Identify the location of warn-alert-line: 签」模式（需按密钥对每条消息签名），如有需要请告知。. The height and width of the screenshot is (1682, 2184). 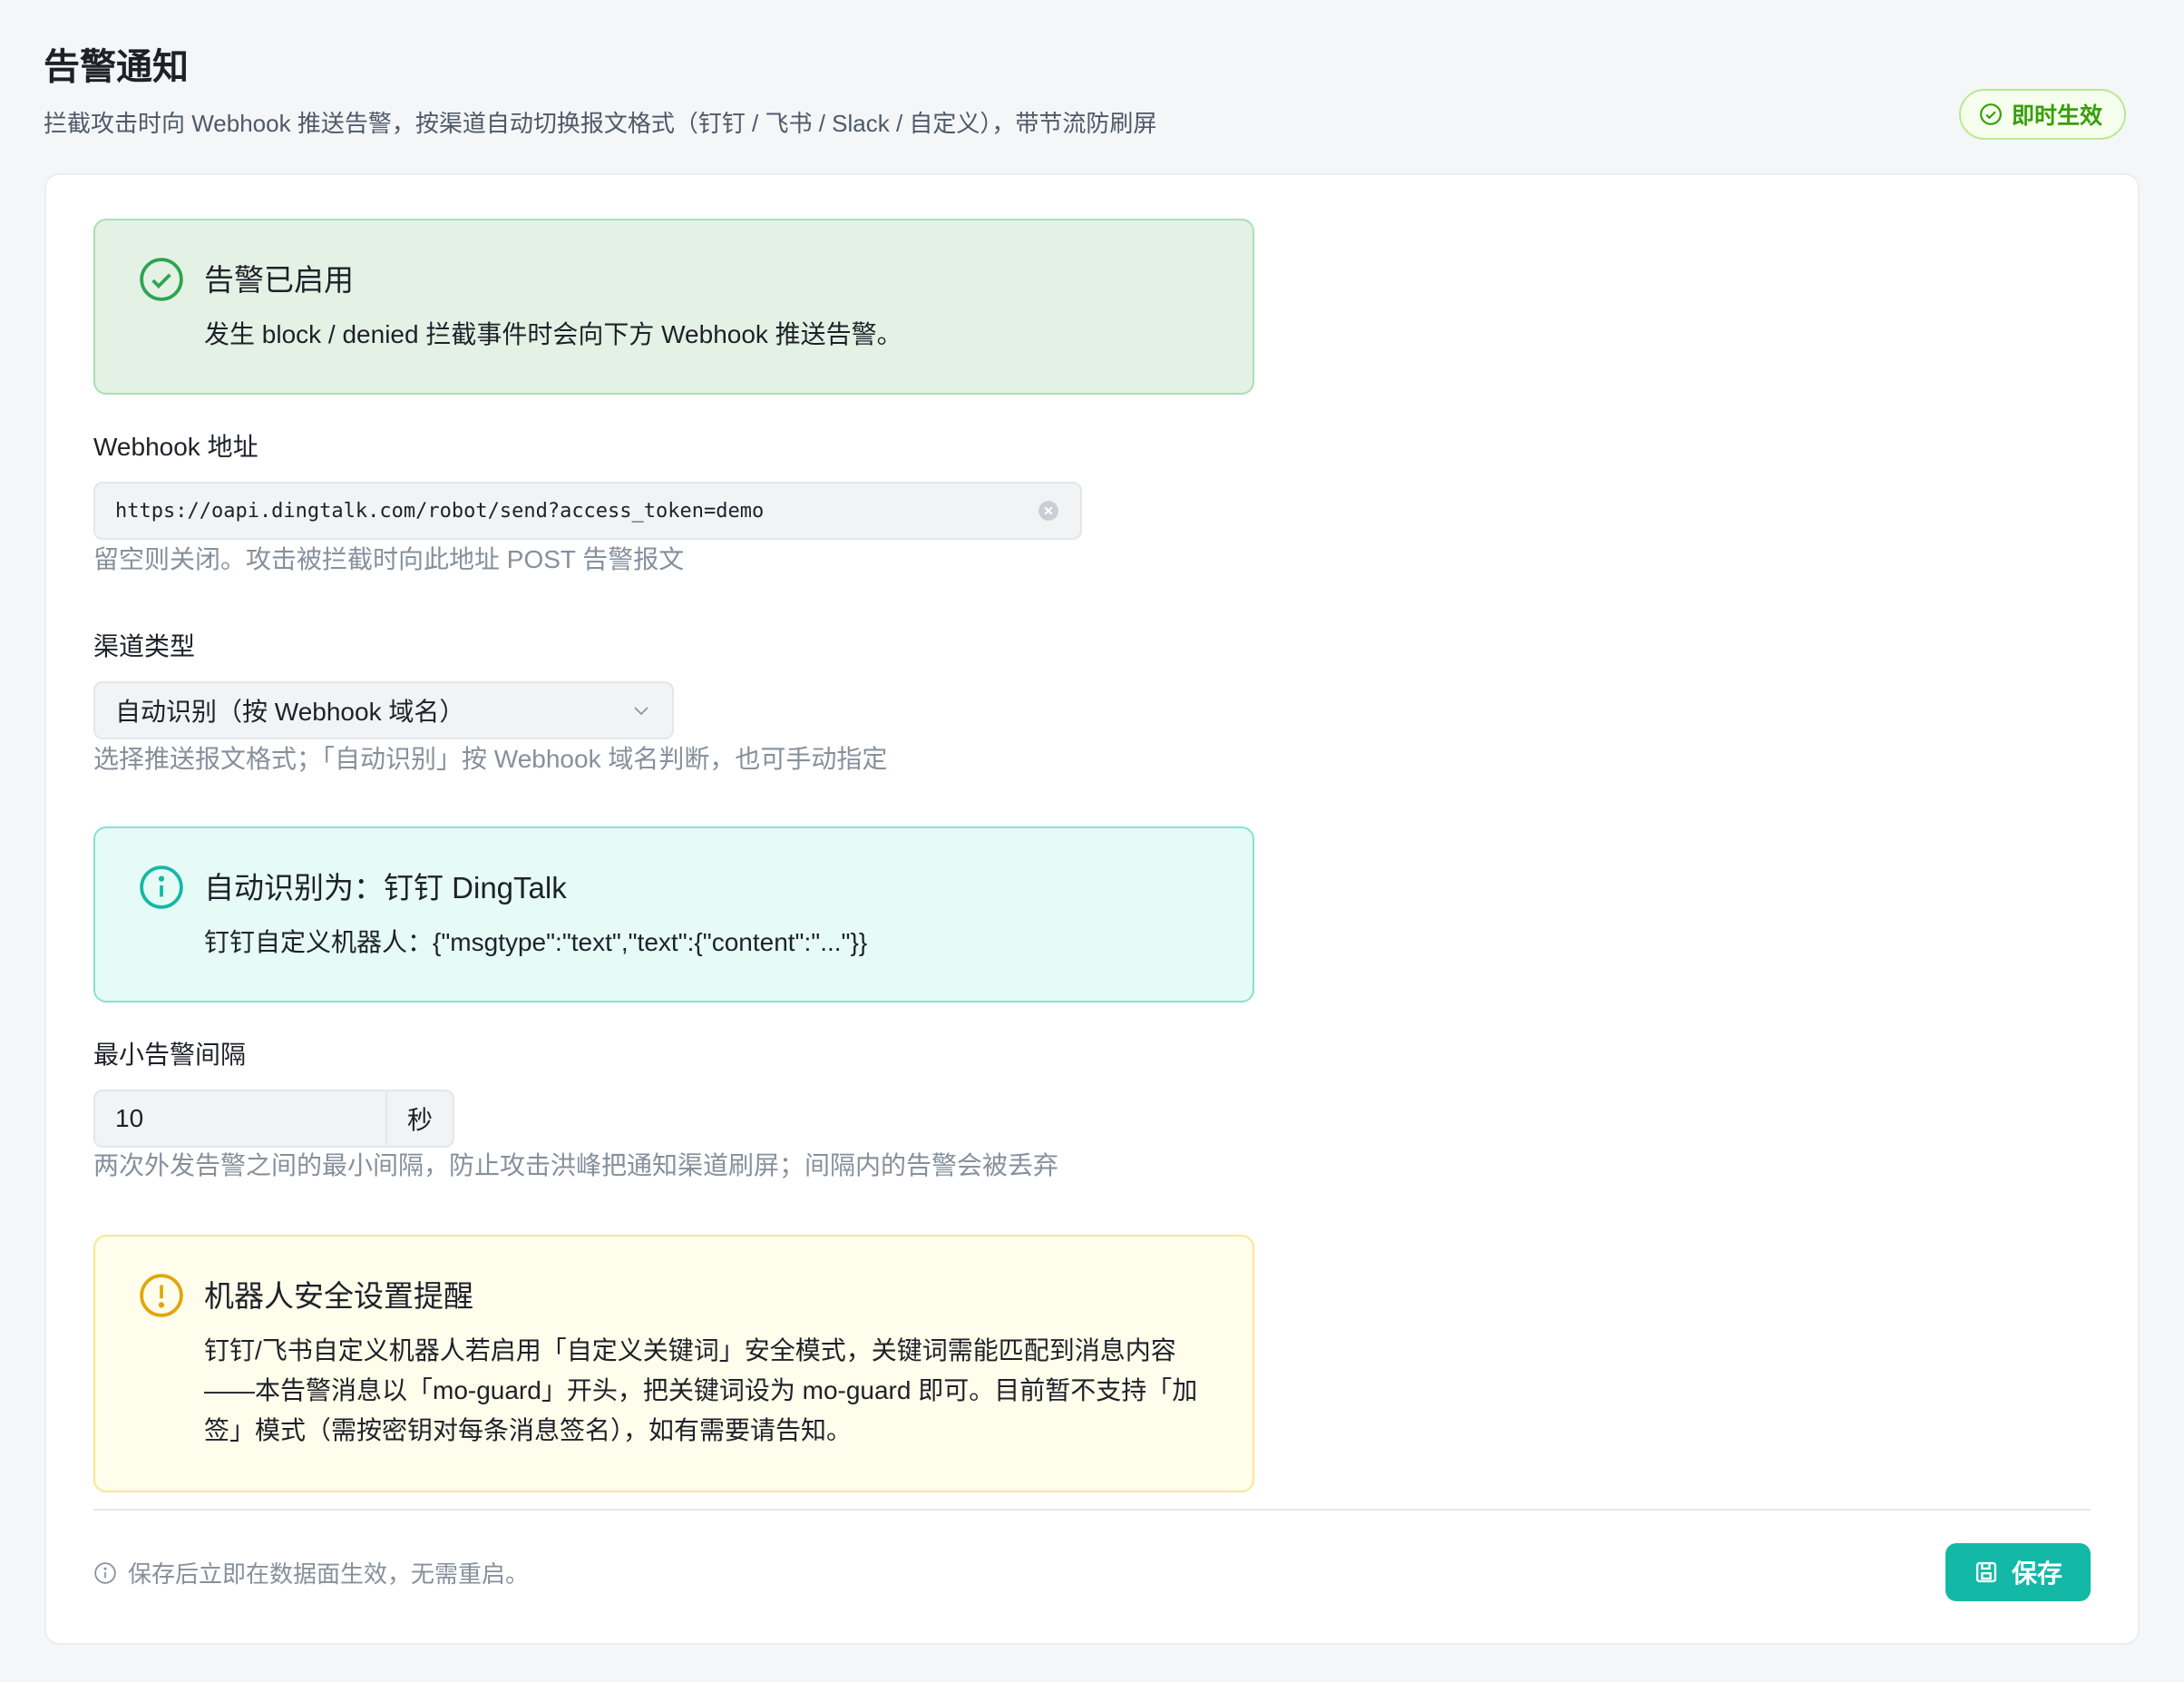
(528, 1430).